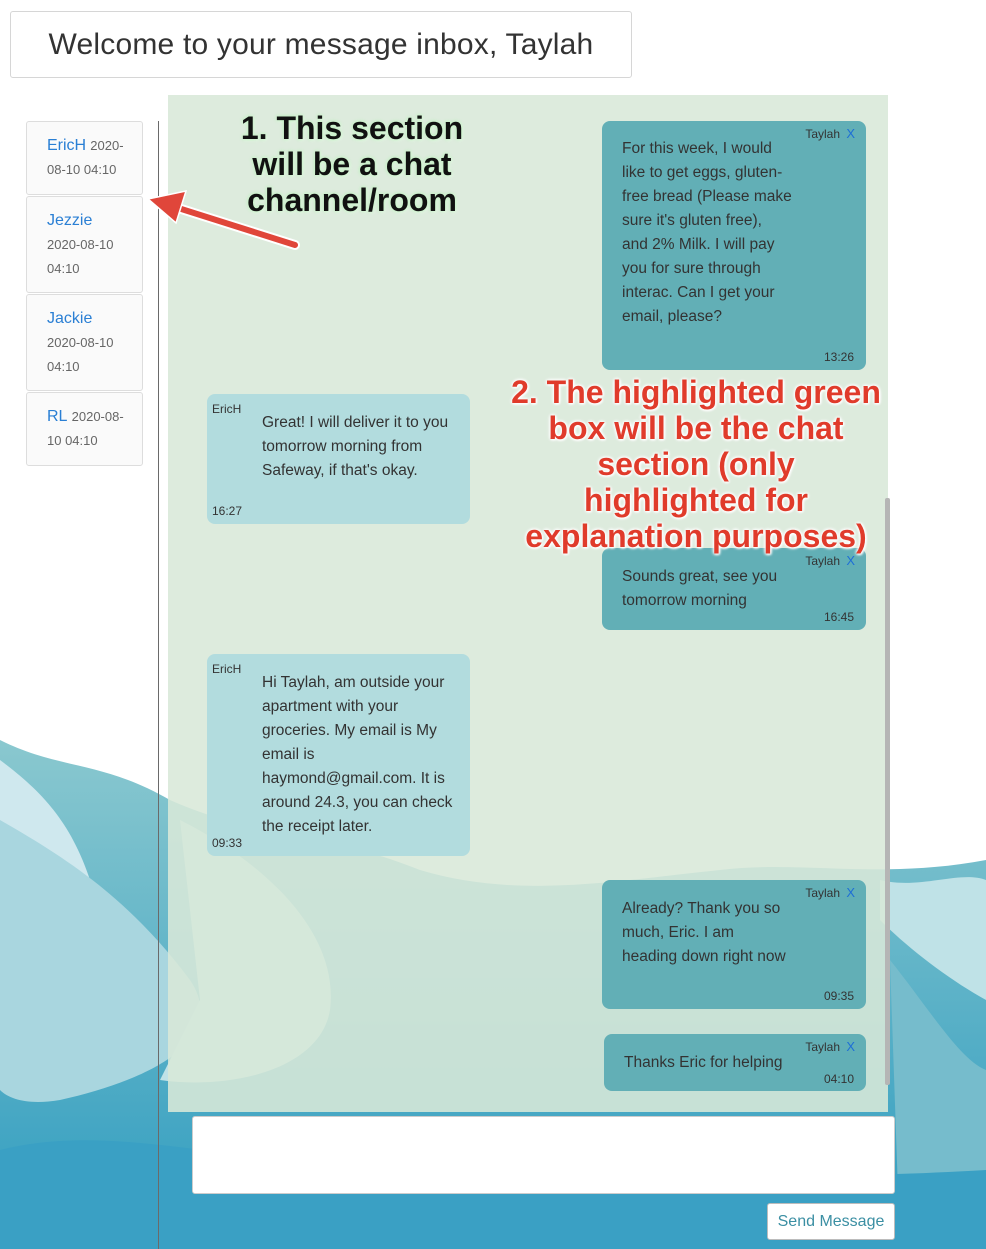 This screenshot has width=986, height=1249. I want to click on room-item-jezzie: Jezzie 2020-08-10 04:10, so click(84, 244).